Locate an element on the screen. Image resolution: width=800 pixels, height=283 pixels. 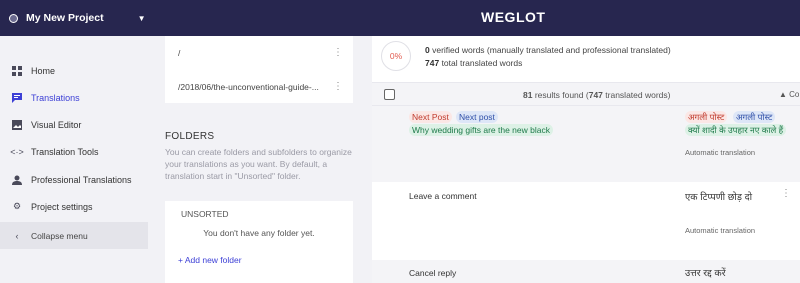
url-path: / is located at coordinates (179, 52).